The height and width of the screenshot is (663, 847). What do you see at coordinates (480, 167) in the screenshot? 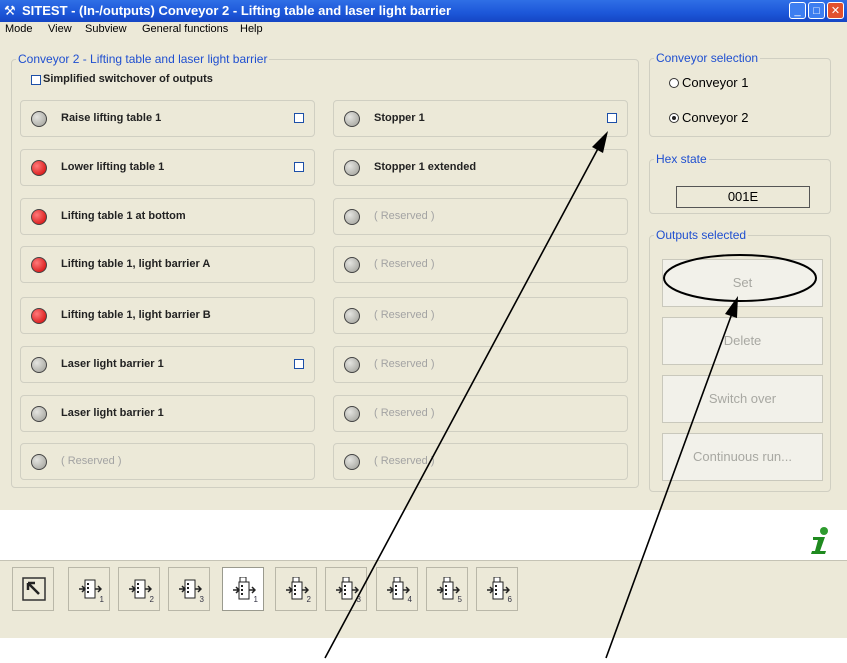
I see `io-row-right-2: Stopper 1 extended` at bounding box center [480, 167].